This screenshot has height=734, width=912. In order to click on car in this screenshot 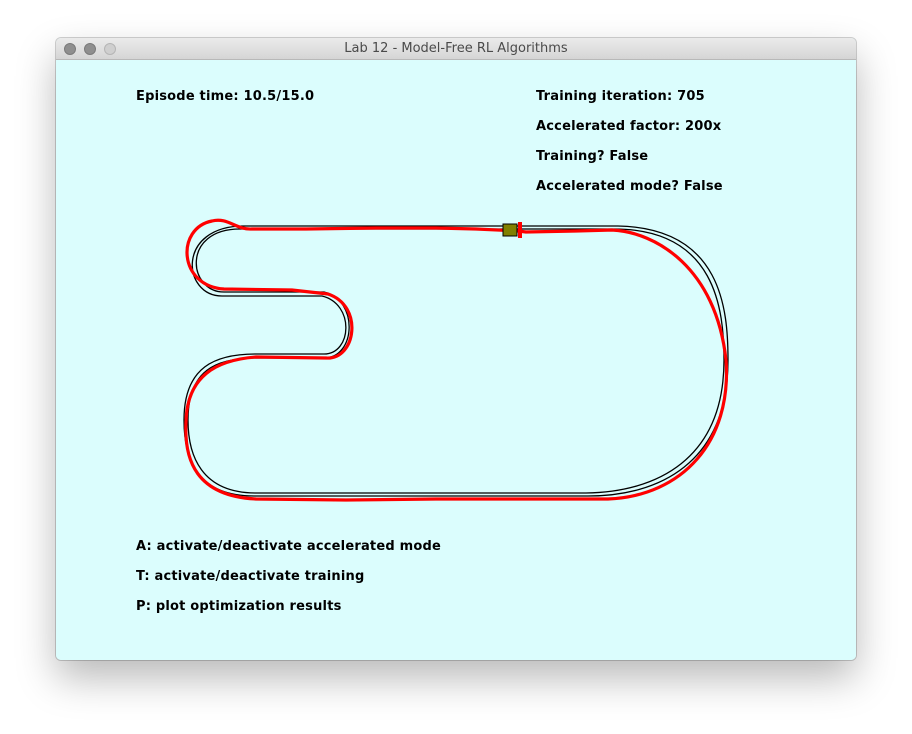, I will do `click(512, 230)`.